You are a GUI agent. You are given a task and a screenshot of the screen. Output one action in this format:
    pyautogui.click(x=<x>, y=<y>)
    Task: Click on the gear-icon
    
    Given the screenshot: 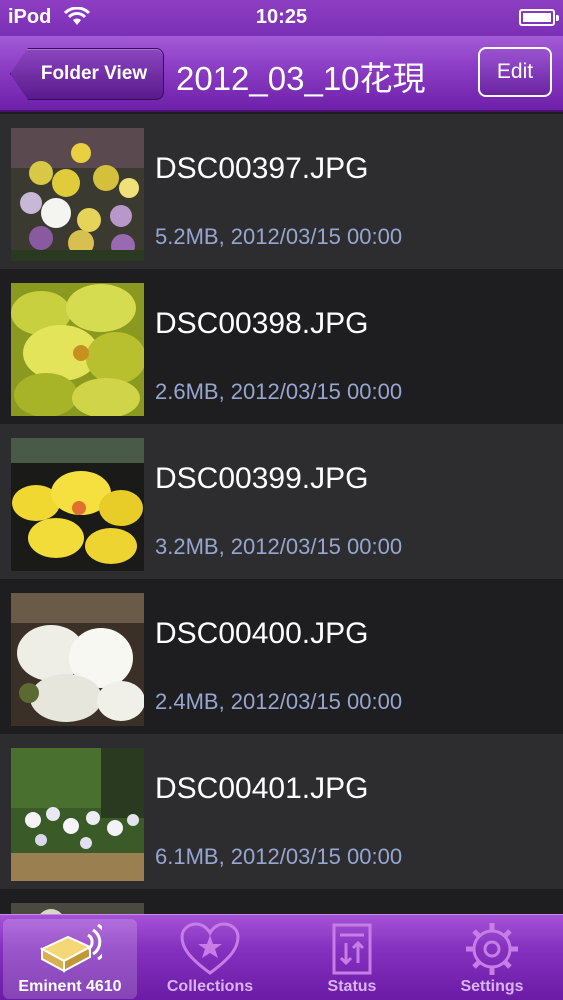 What is the action you would take?
    pyautogui.click(x=492, y=949)
    